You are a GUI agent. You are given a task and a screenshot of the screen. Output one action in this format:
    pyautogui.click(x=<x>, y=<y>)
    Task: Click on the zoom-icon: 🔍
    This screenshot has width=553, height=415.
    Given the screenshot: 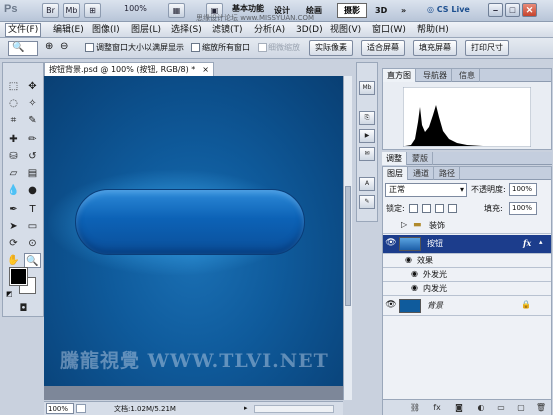 What is the action you would take?
    pyautogui.click(x=32, y=260)
    